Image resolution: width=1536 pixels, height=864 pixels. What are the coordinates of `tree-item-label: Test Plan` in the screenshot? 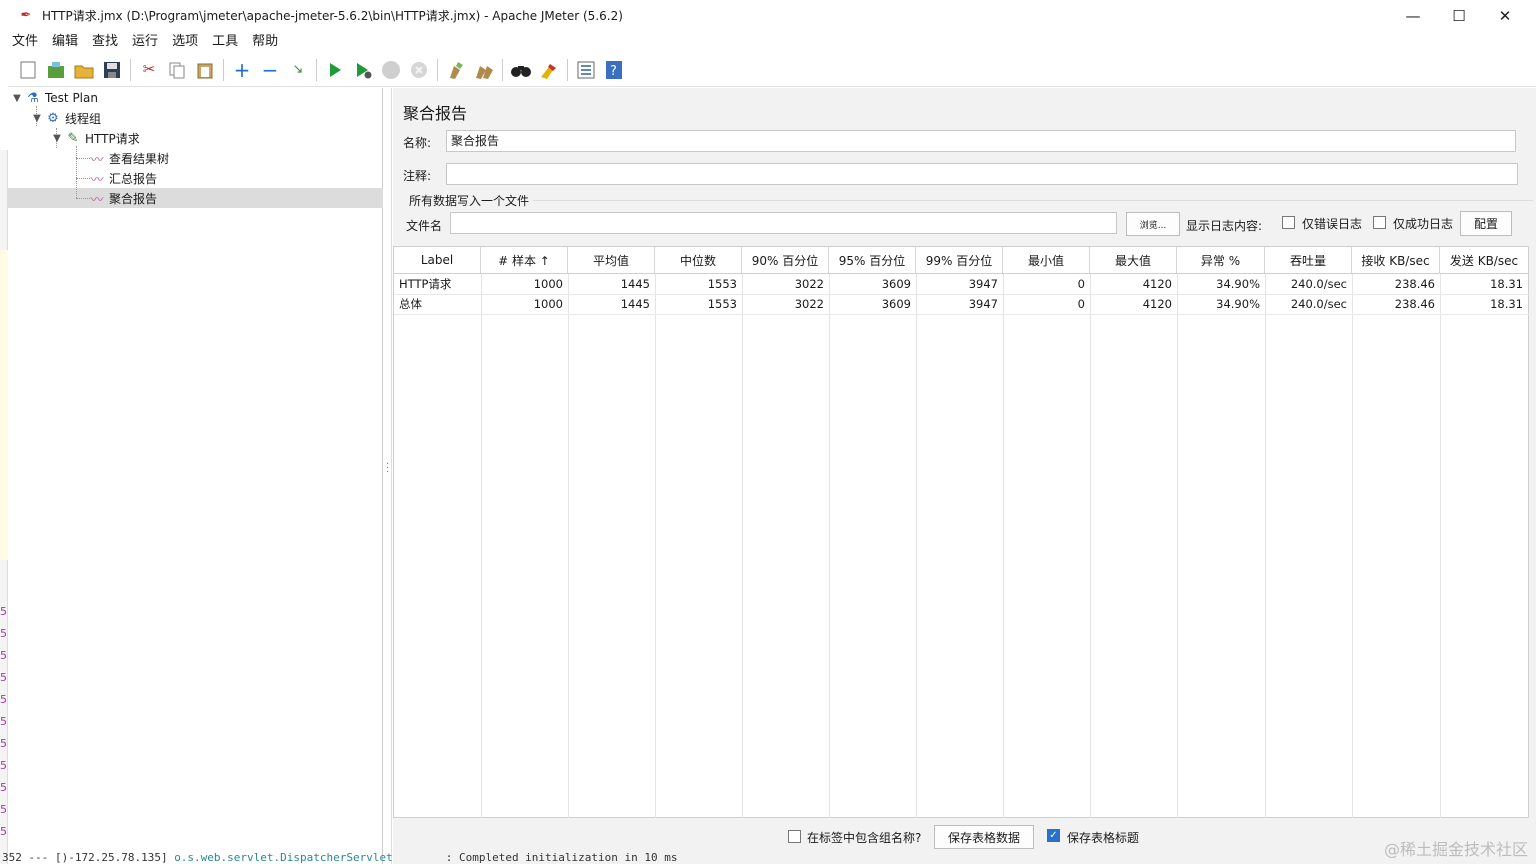 It's located at (71, 98).